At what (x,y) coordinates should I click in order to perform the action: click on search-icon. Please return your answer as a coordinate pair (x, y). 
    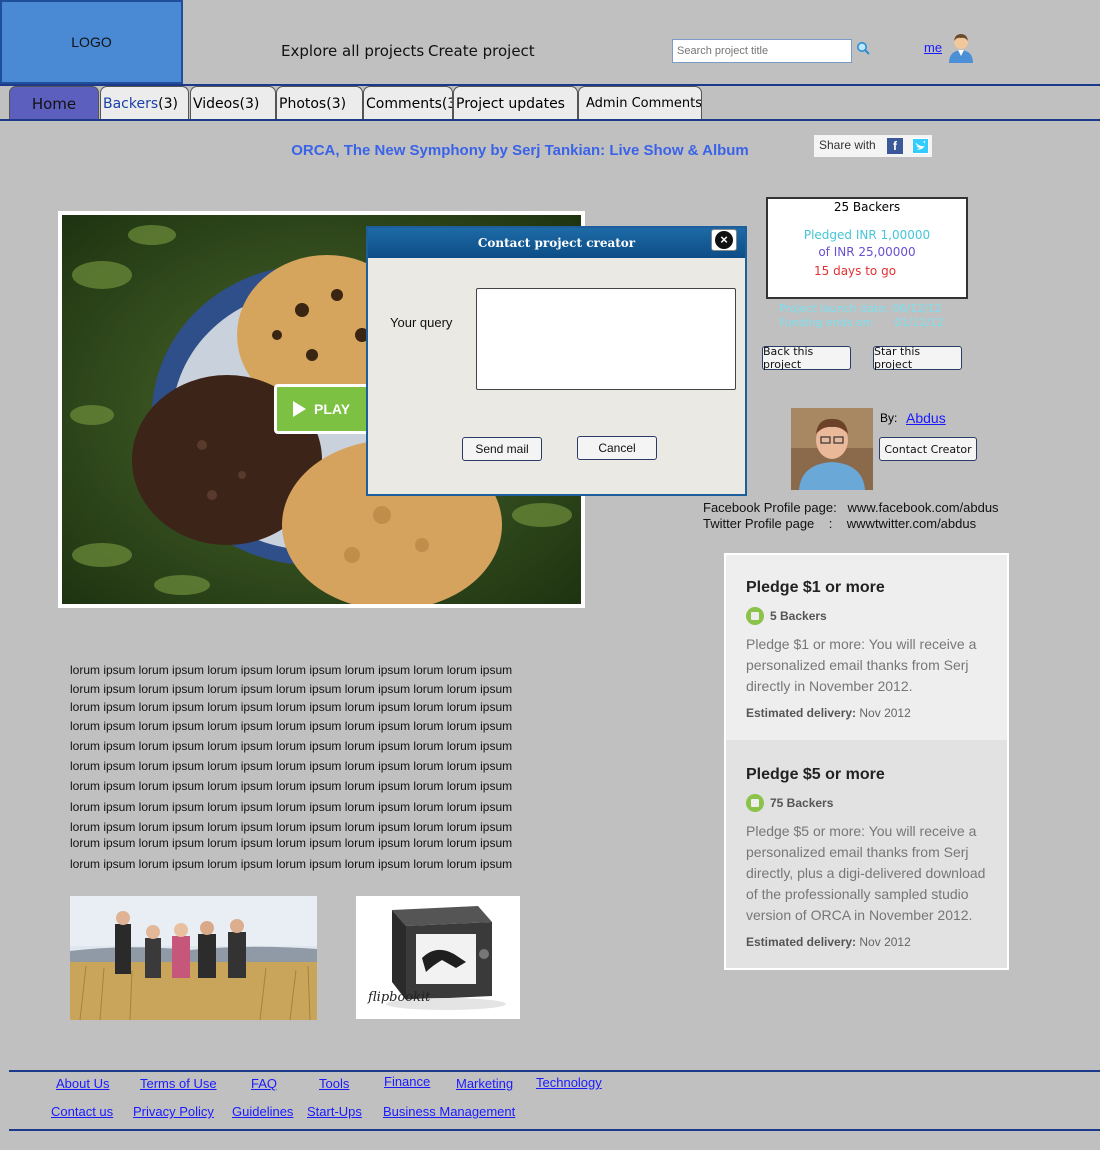
    Looking at the image, I should click on (863, 48).